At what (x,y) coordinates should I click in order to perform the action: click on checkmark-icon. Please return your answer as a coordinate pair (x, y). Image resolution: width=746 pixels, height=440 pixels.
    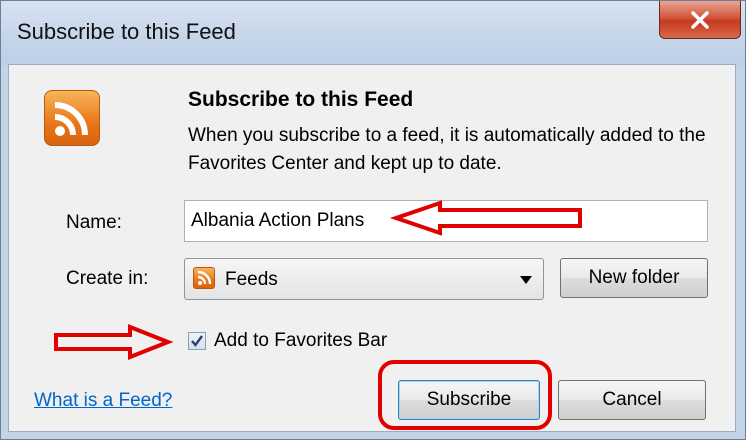
    Looking at the image, I should click on (197, 341).